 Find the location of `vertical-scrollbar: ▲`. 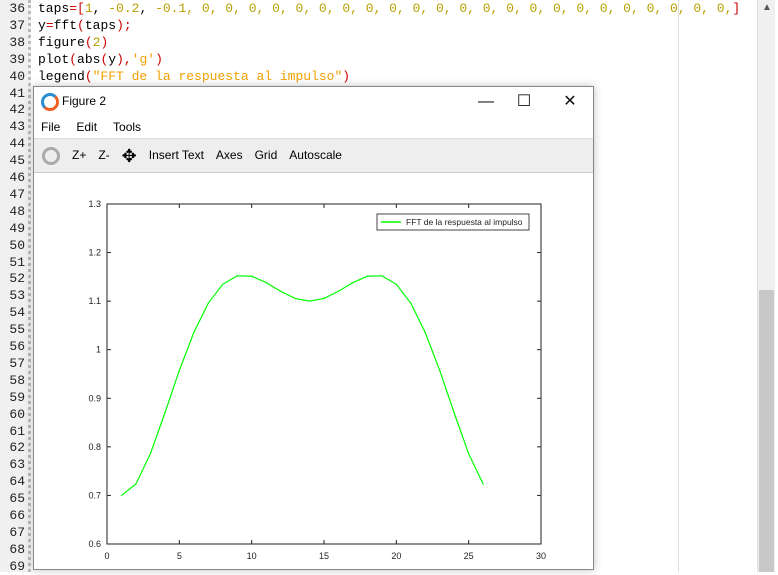

vertical-scrollbar: ▲ is located at coordinates (766, 286).